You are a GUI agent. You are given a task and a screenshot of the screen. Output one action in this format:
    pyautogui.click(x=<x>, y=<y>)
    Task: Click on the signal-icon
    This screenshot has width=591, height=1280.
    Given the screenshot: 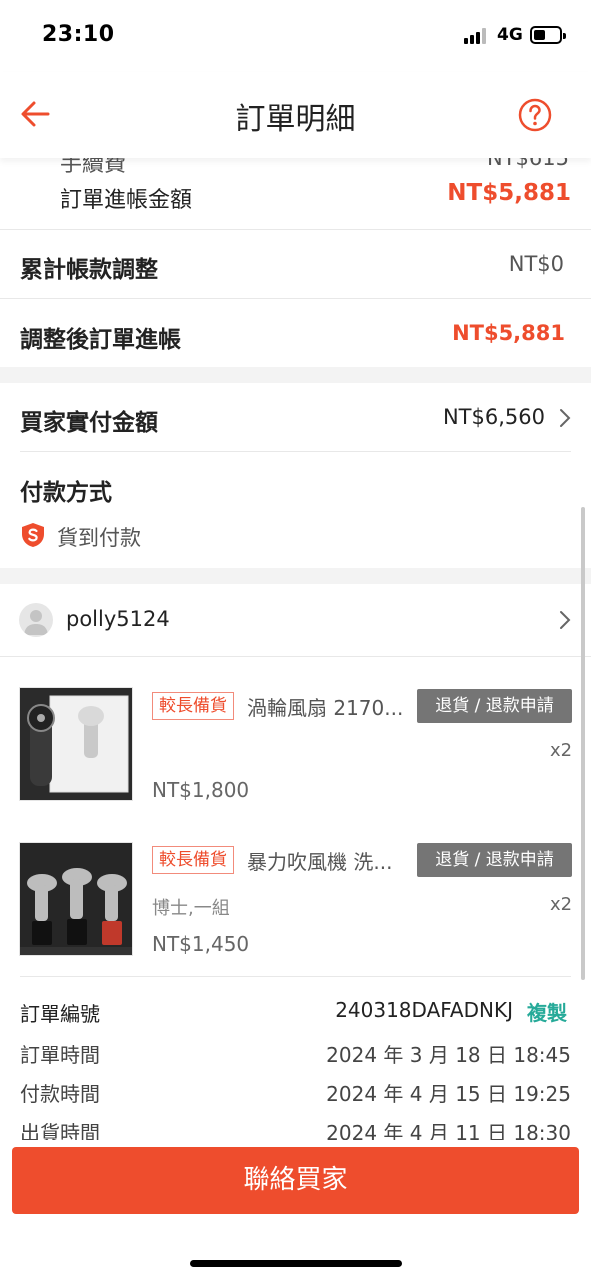 What is the action you would take?
    pyautogui.click(x=477, y=36)
    